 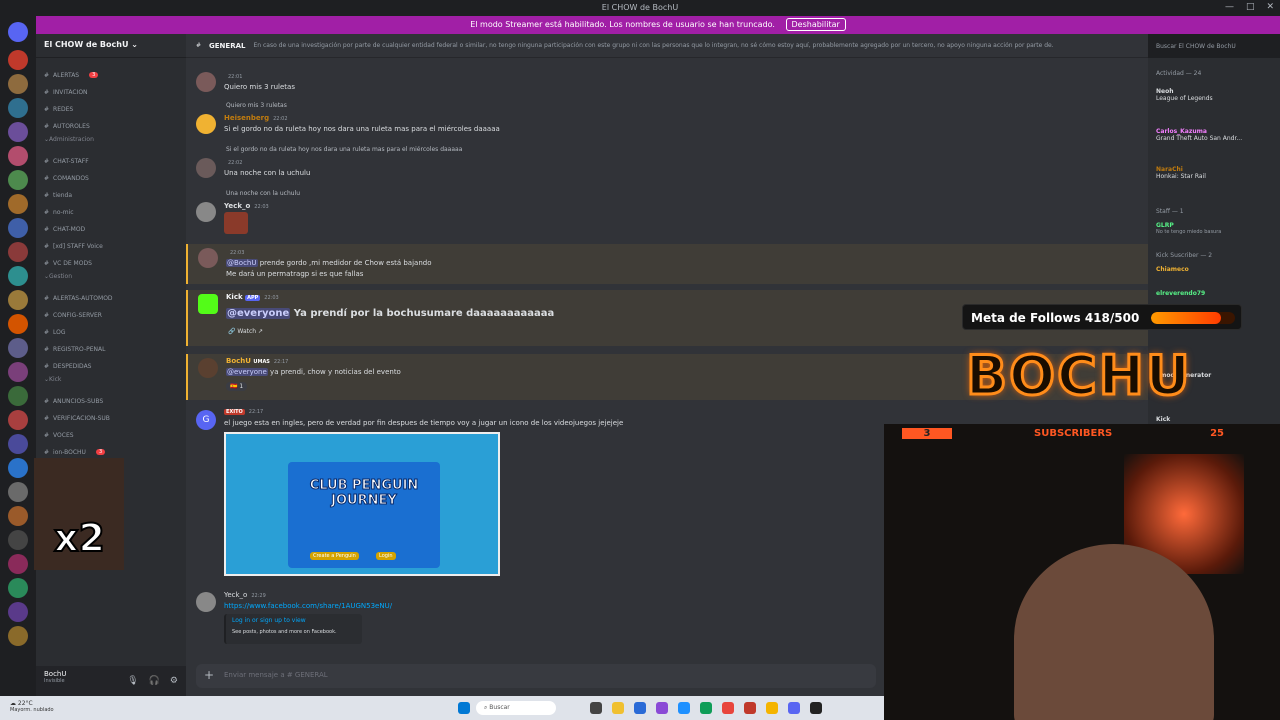 I want to click on channel-item: # VOCES, so click(x=59, y=435).